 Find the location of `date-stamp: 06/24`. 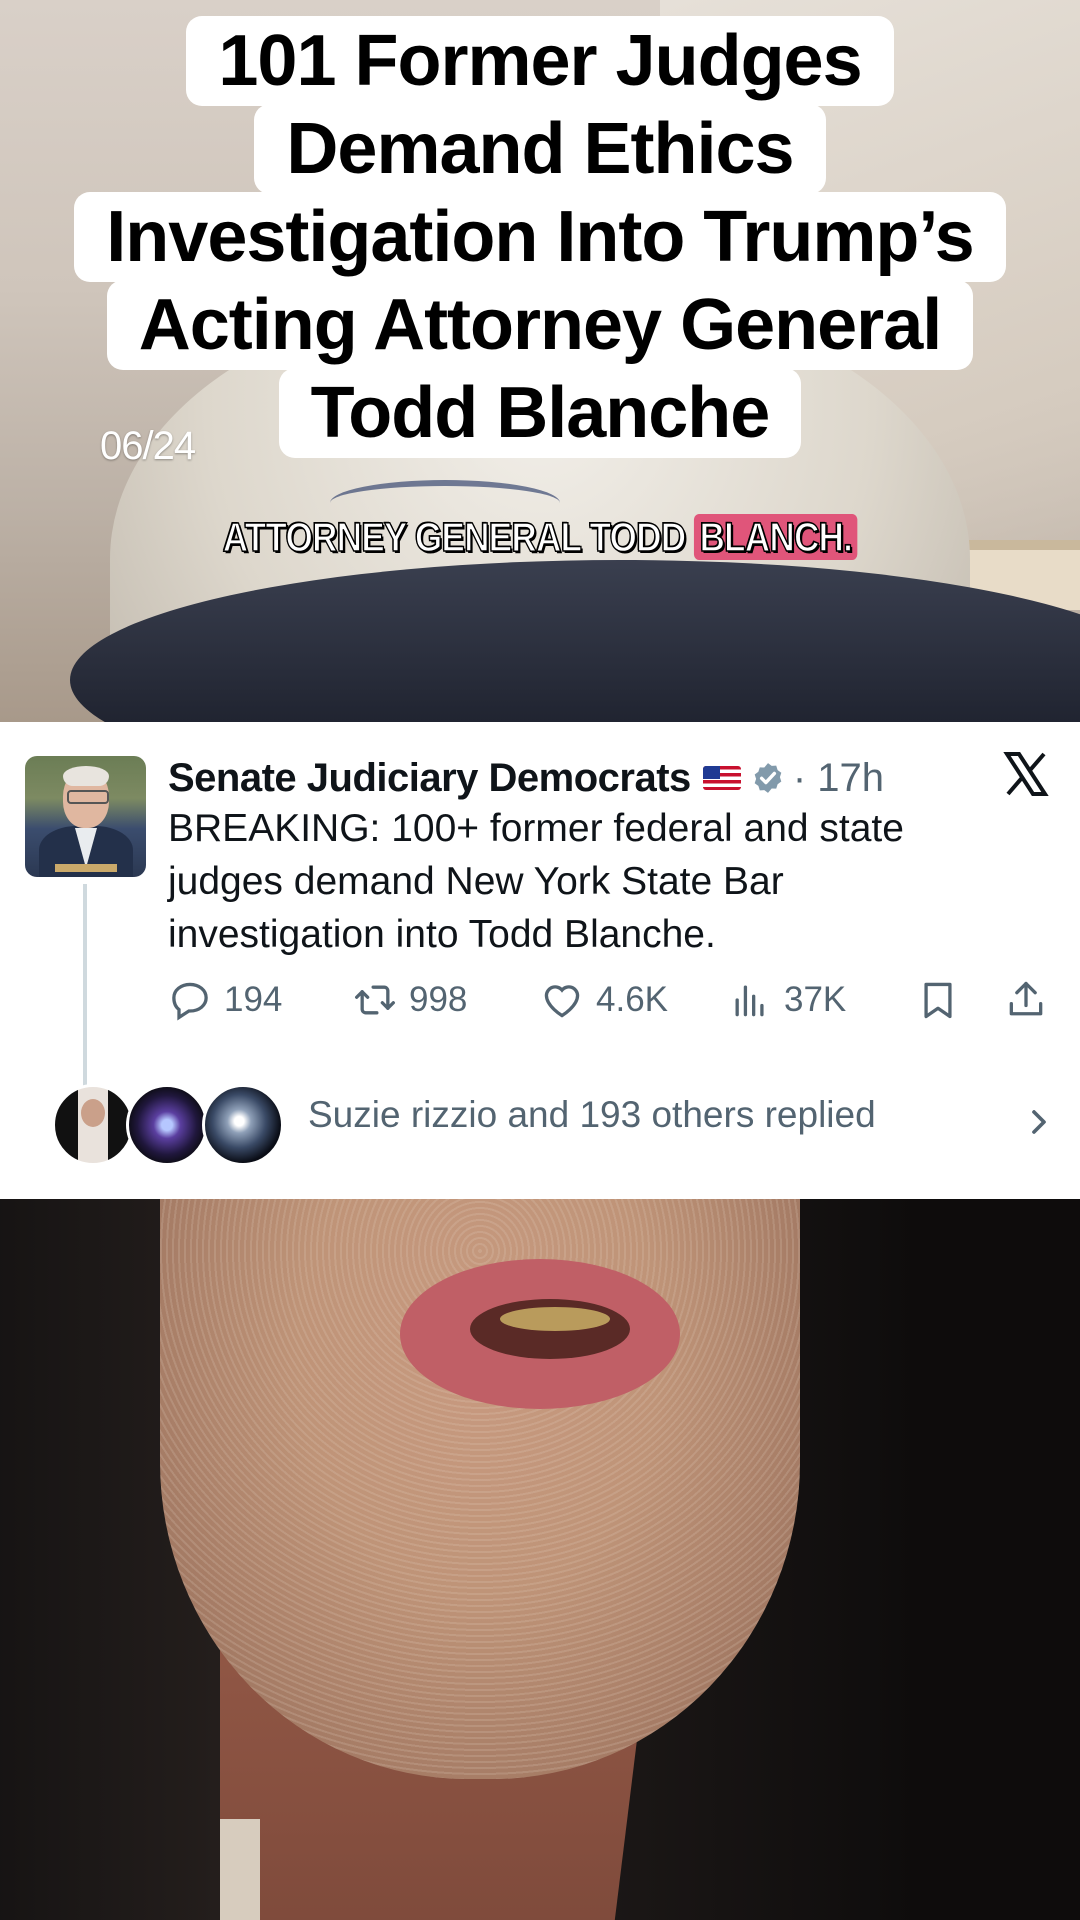

date-stamp: 06/24 is located at coordinates (148, 446).